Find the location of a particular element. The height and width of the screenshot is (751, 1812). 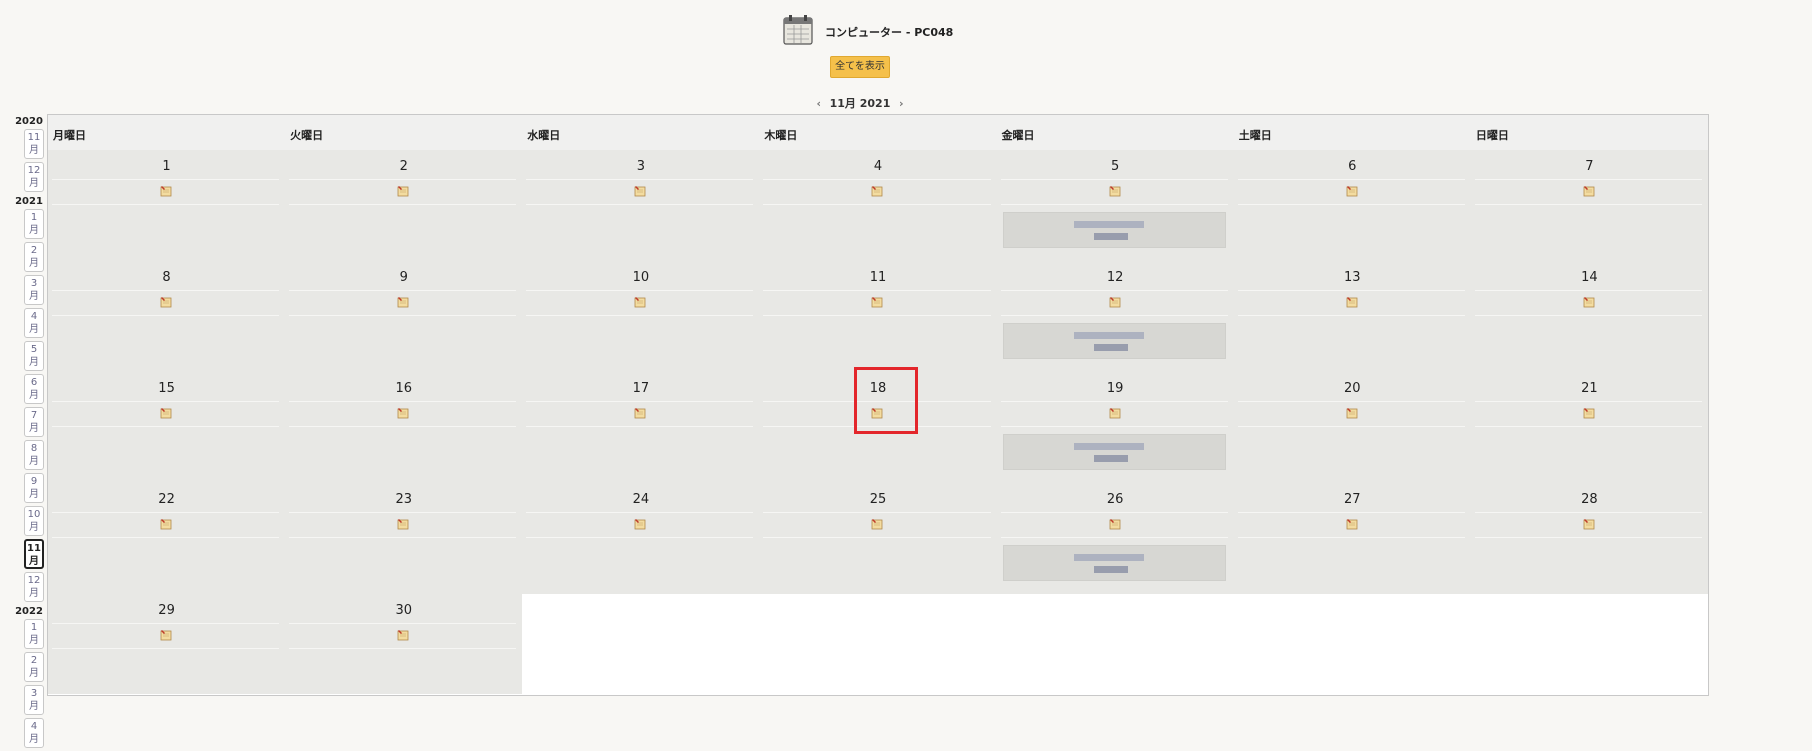

day-cell-14: 14 is located at coordinates (1589, 316).